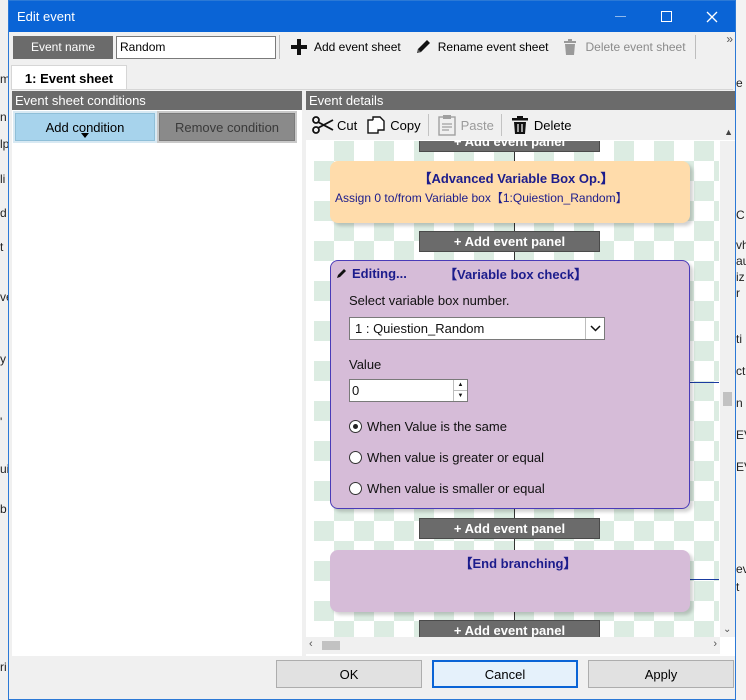 This screenshot has width=746, height=700. Describe the element at coordinates (3, 509) in the screenshot. I see `bg-text: b` at that location.